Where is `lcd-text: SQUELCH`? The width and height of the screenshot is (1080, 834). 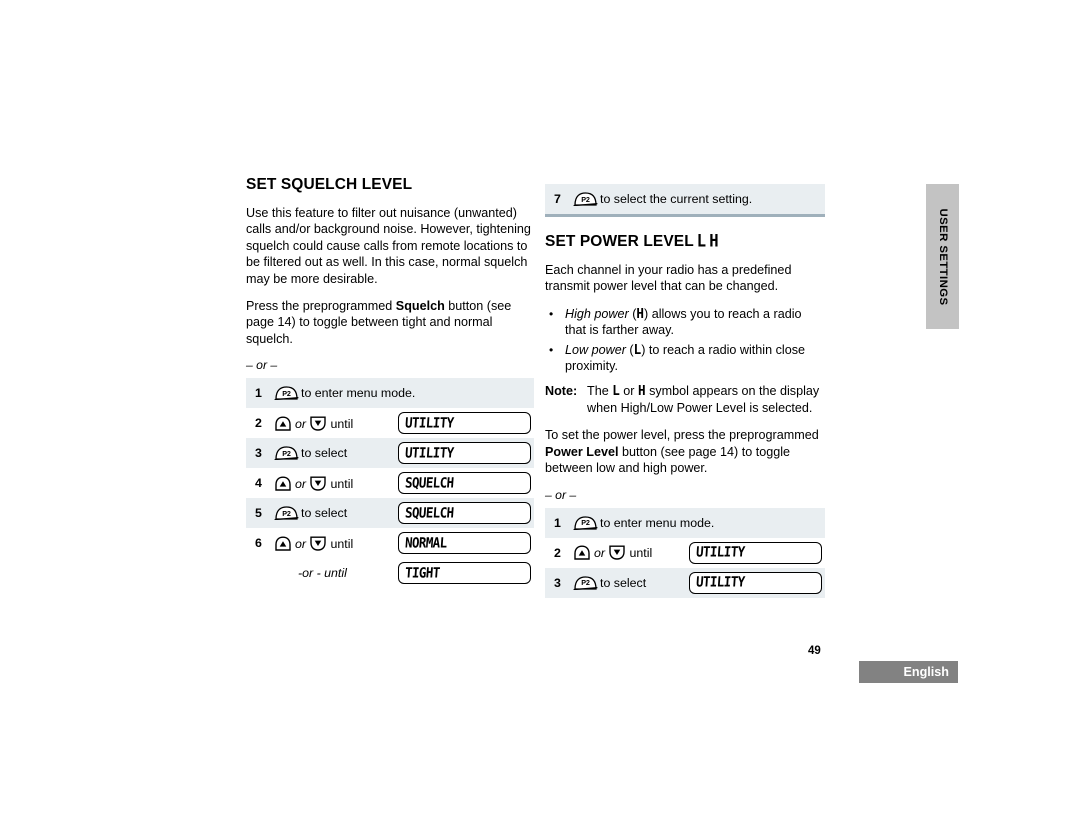 lcd-text: SQUELCH is located at coordinates (429, 482).